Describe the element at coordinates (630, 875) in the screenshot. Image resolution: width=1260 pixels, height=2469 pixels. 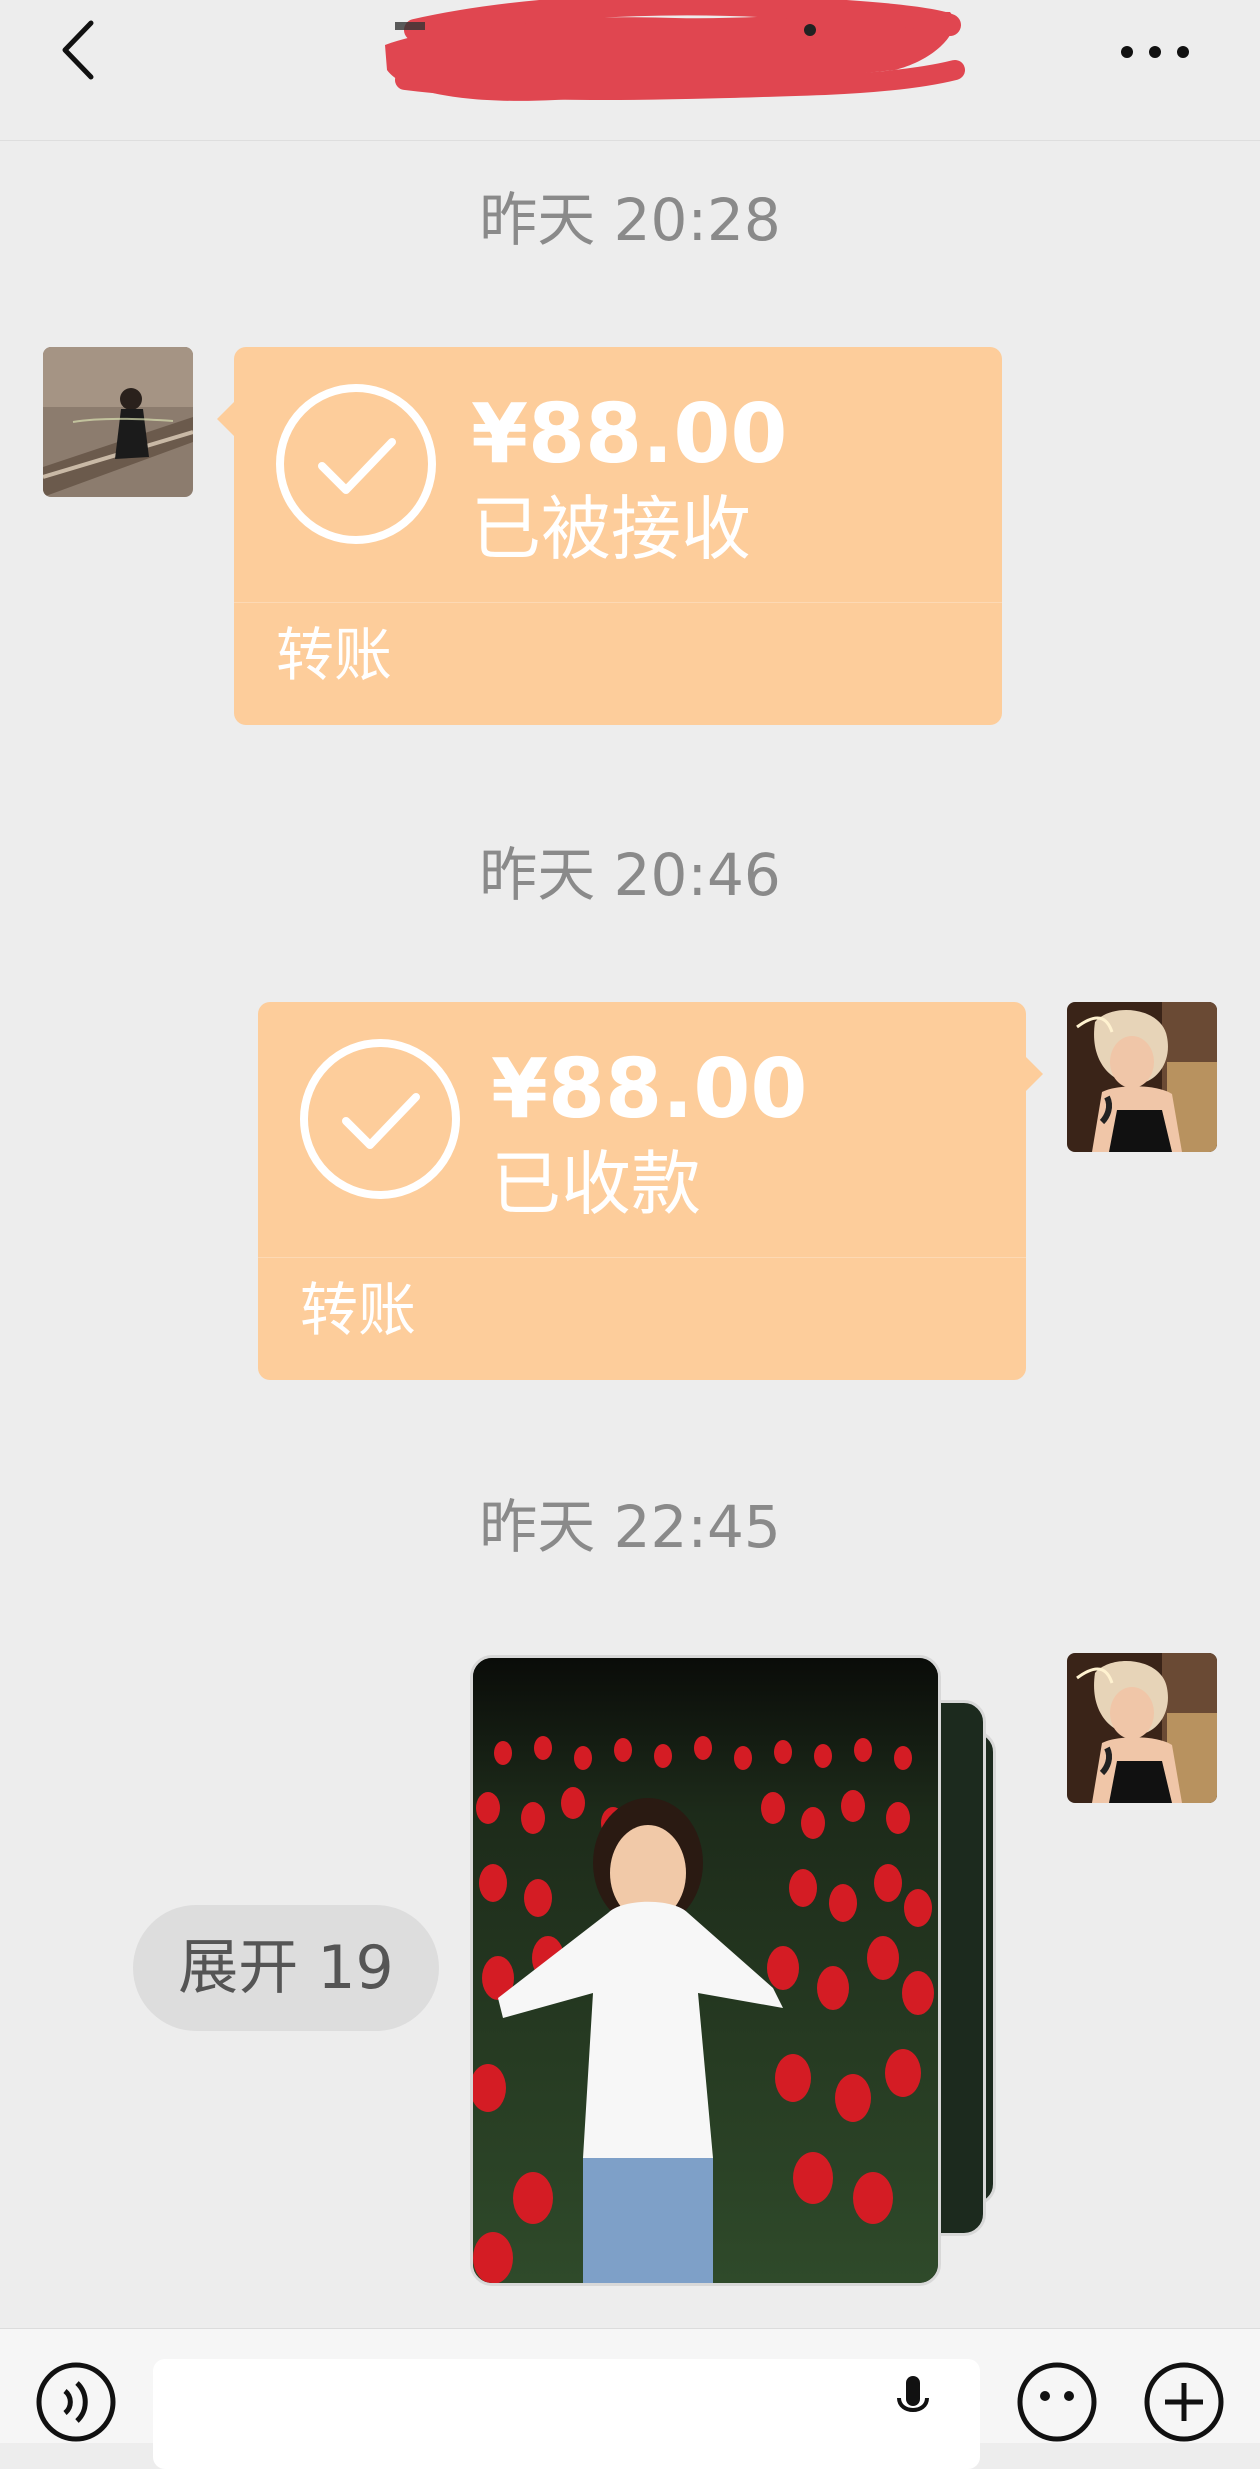
I see `message-timestamp: 昨天 20:46` at that location.